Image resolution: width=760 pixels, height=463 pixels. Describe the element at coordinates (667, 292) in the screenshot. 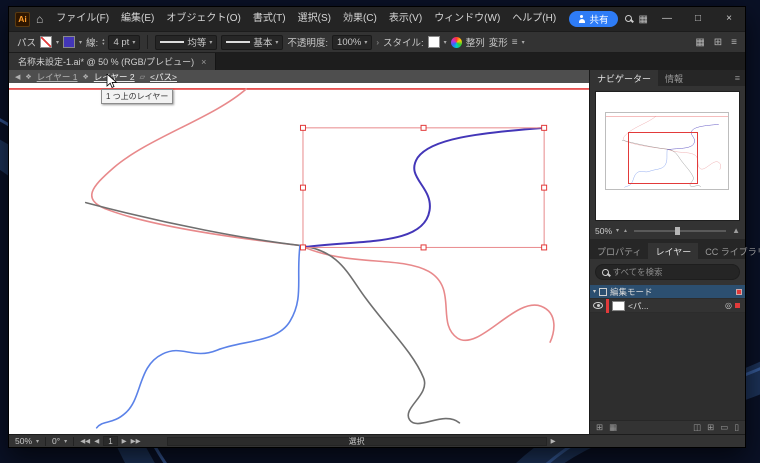

I see `layers-row-edit-mode: ▾ 編集モード` at that location.